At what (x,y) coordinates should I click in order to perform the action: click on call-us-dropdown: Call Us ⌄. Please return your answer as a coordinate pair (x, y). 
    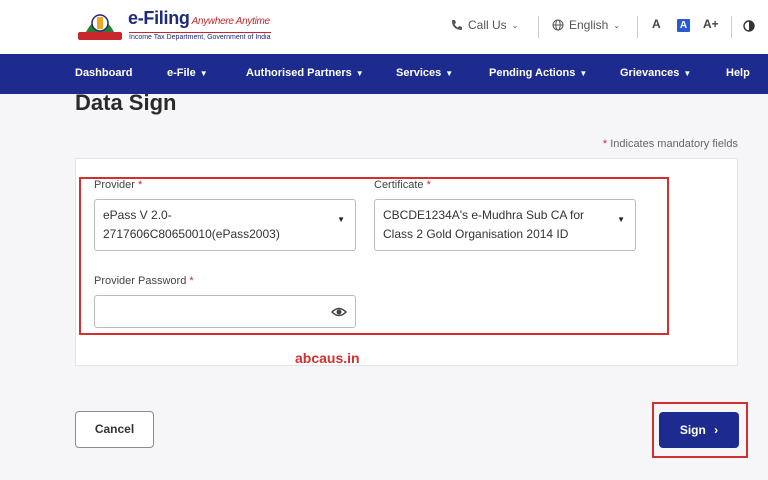
    Looking at the image, I should click on (484, 25).